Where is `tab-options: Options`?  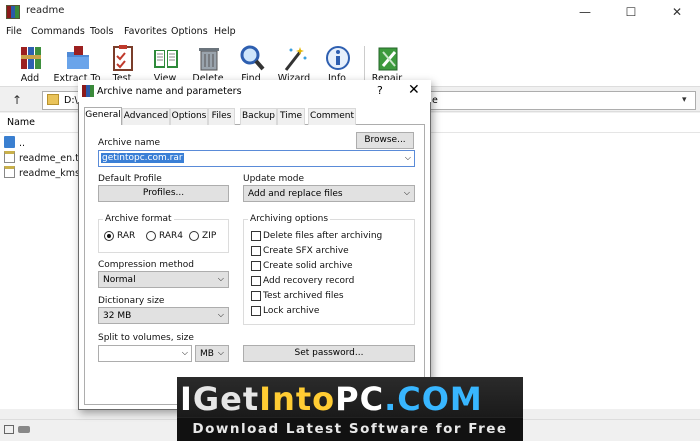 tab-options: Options is located at coordinates (189, 116).